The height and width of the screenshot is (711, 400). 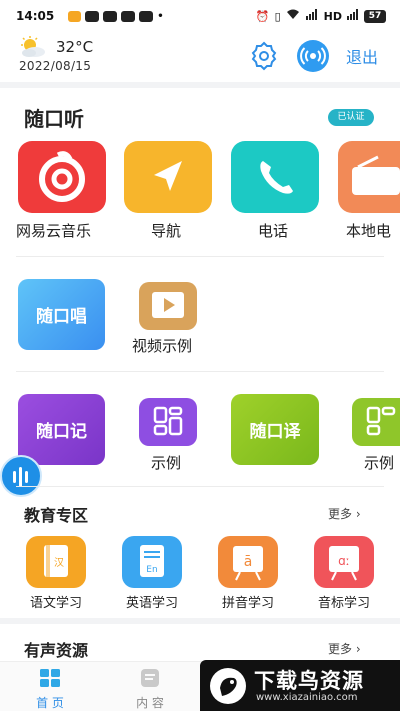 What do you see at coordinates (228, 686) in the screenshot?
I see `bird-logo-icon` at bounding box center [228, 686].